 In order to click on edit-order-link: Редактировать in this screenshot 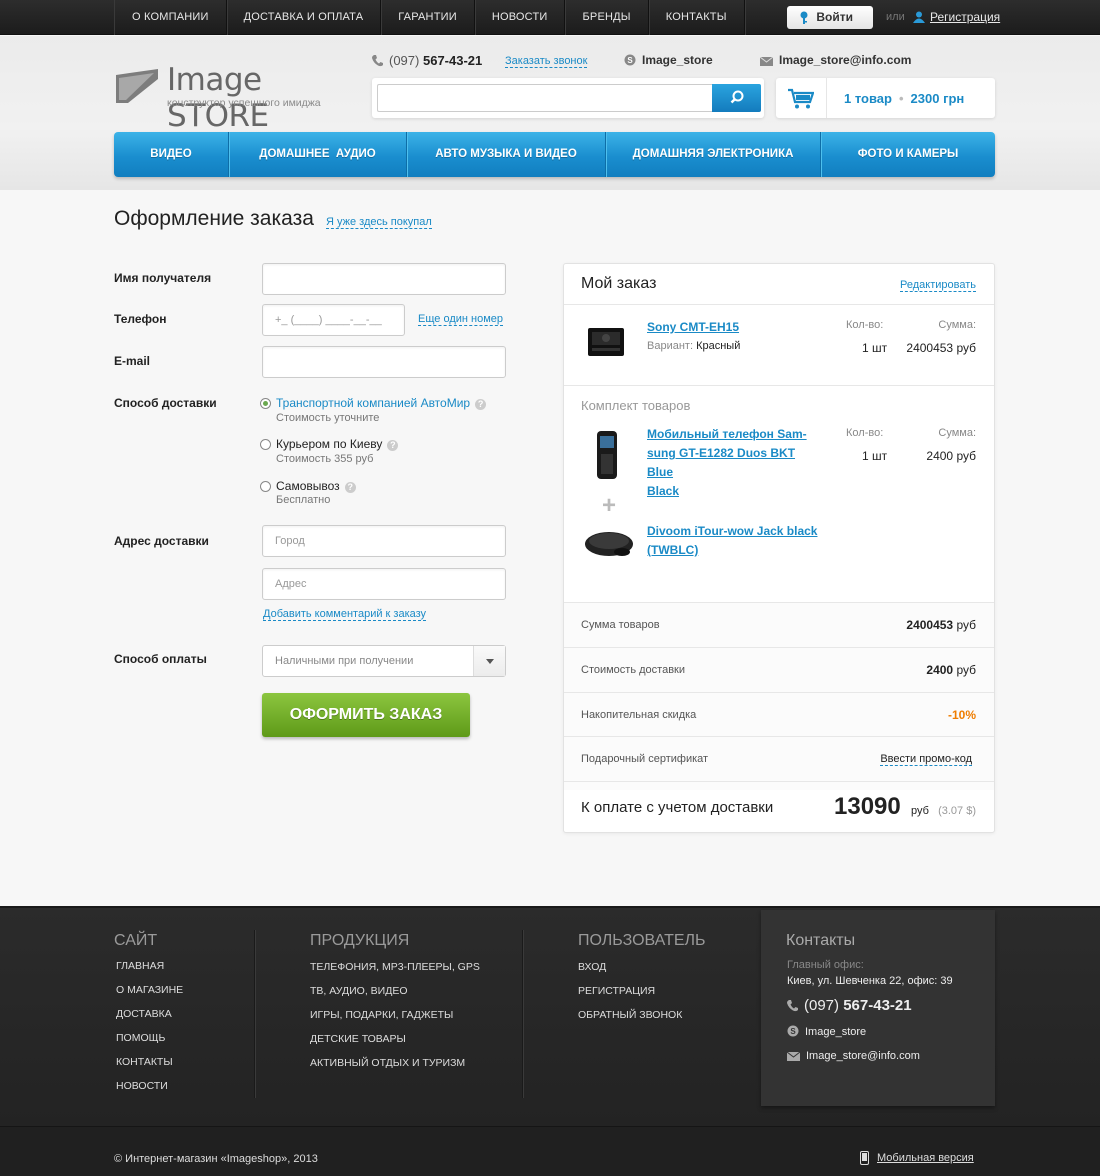, I will do `click(938, 285)`.